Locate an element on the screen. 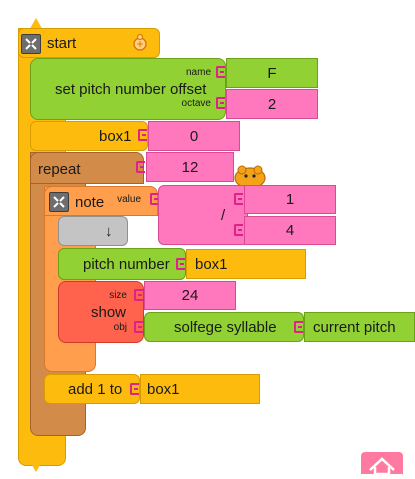 The width and height of the screenshot is (415, 479). set-pitch-label: set pitch number offset is located at coordinates (131, 89).